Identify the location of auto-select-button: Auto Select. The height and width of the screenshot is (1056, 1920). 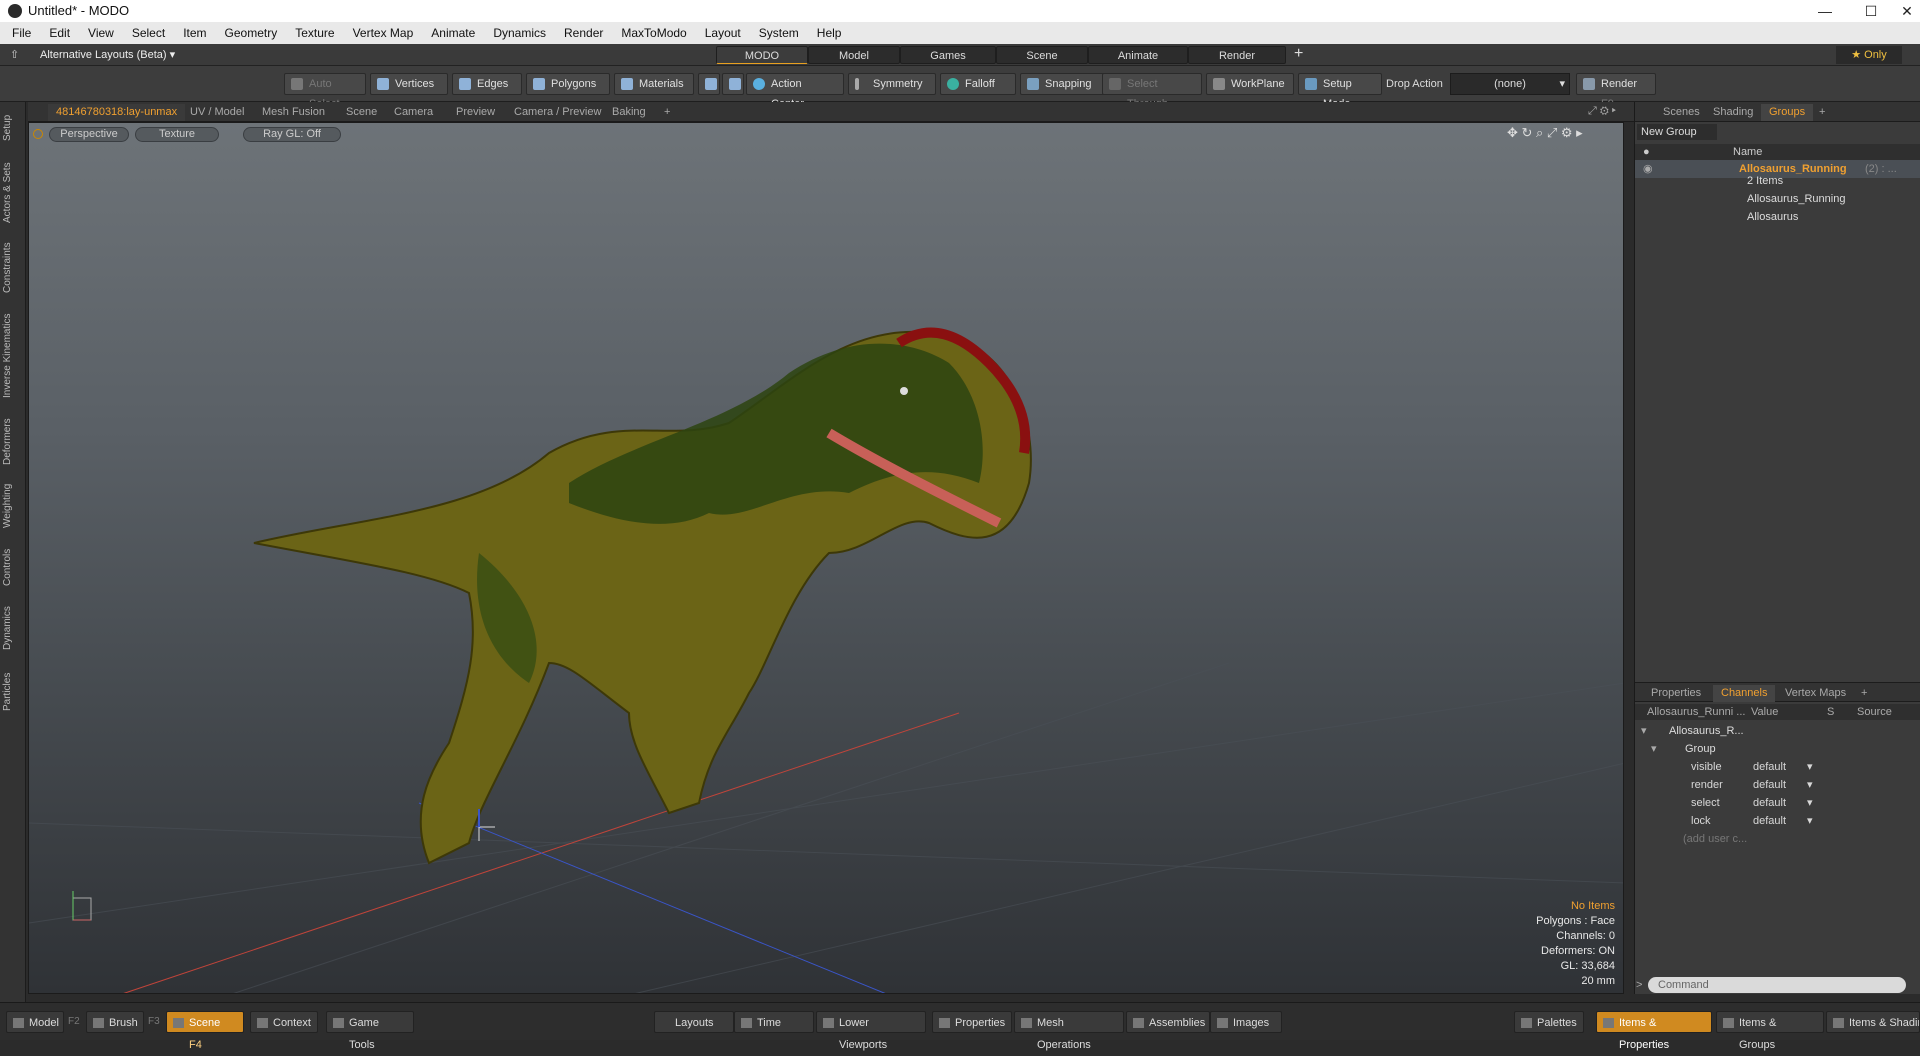
(325, 91).